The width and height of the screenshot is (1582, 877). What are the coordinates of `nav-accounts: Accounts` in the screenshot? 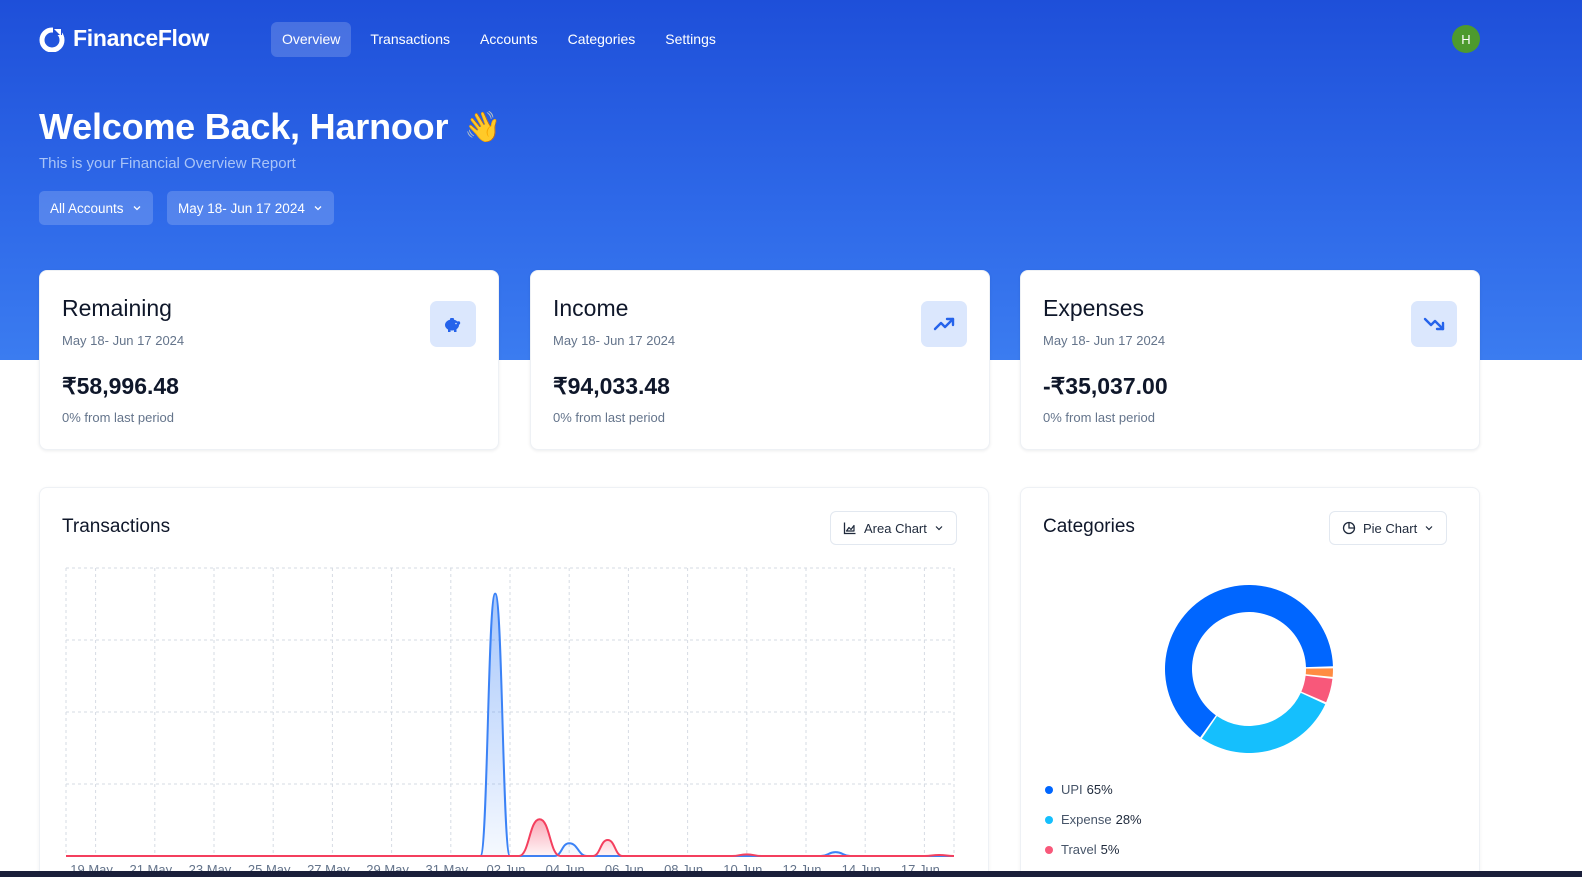 It's located at (509, 39).